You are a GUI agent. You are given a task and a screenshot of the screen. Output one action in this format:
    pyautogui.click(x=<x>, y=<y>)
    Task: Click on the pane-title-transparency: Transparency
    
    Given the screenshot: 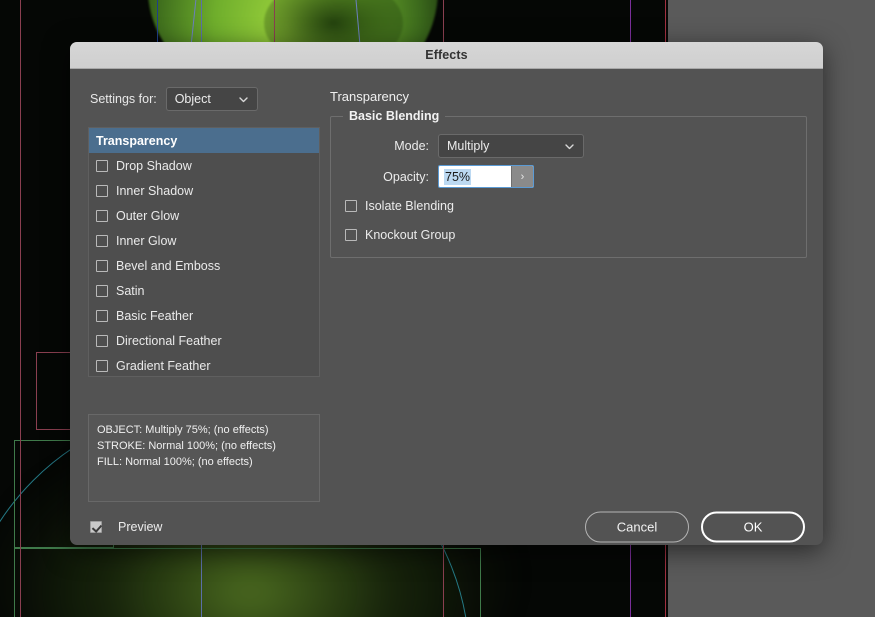 What is the action you would take?
    pyautogui.click(x=369, y=96)
    